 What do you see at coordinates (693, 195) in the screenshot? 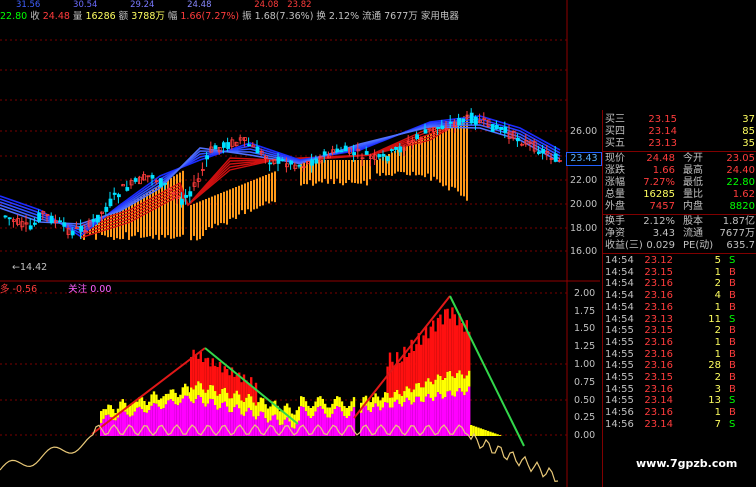
I see `quote-label: 量比` at bounding box center [693, 195].